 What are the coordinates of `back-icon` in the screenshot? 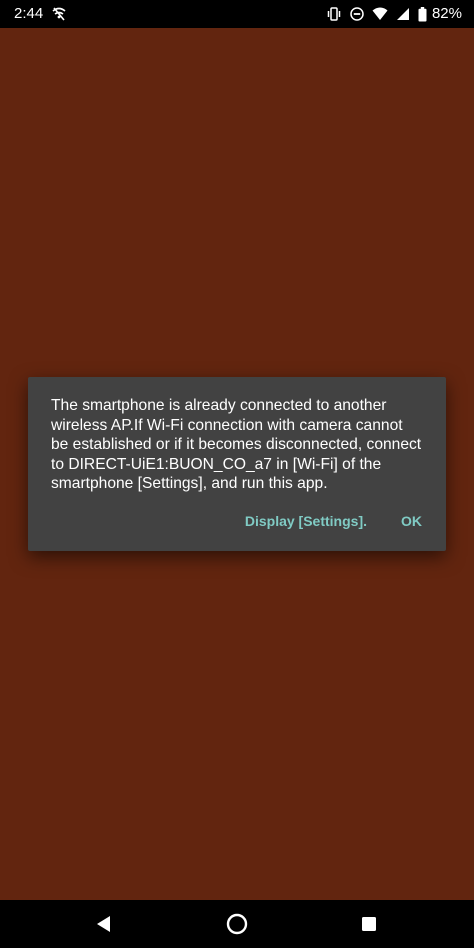 It's located at (104, 924).